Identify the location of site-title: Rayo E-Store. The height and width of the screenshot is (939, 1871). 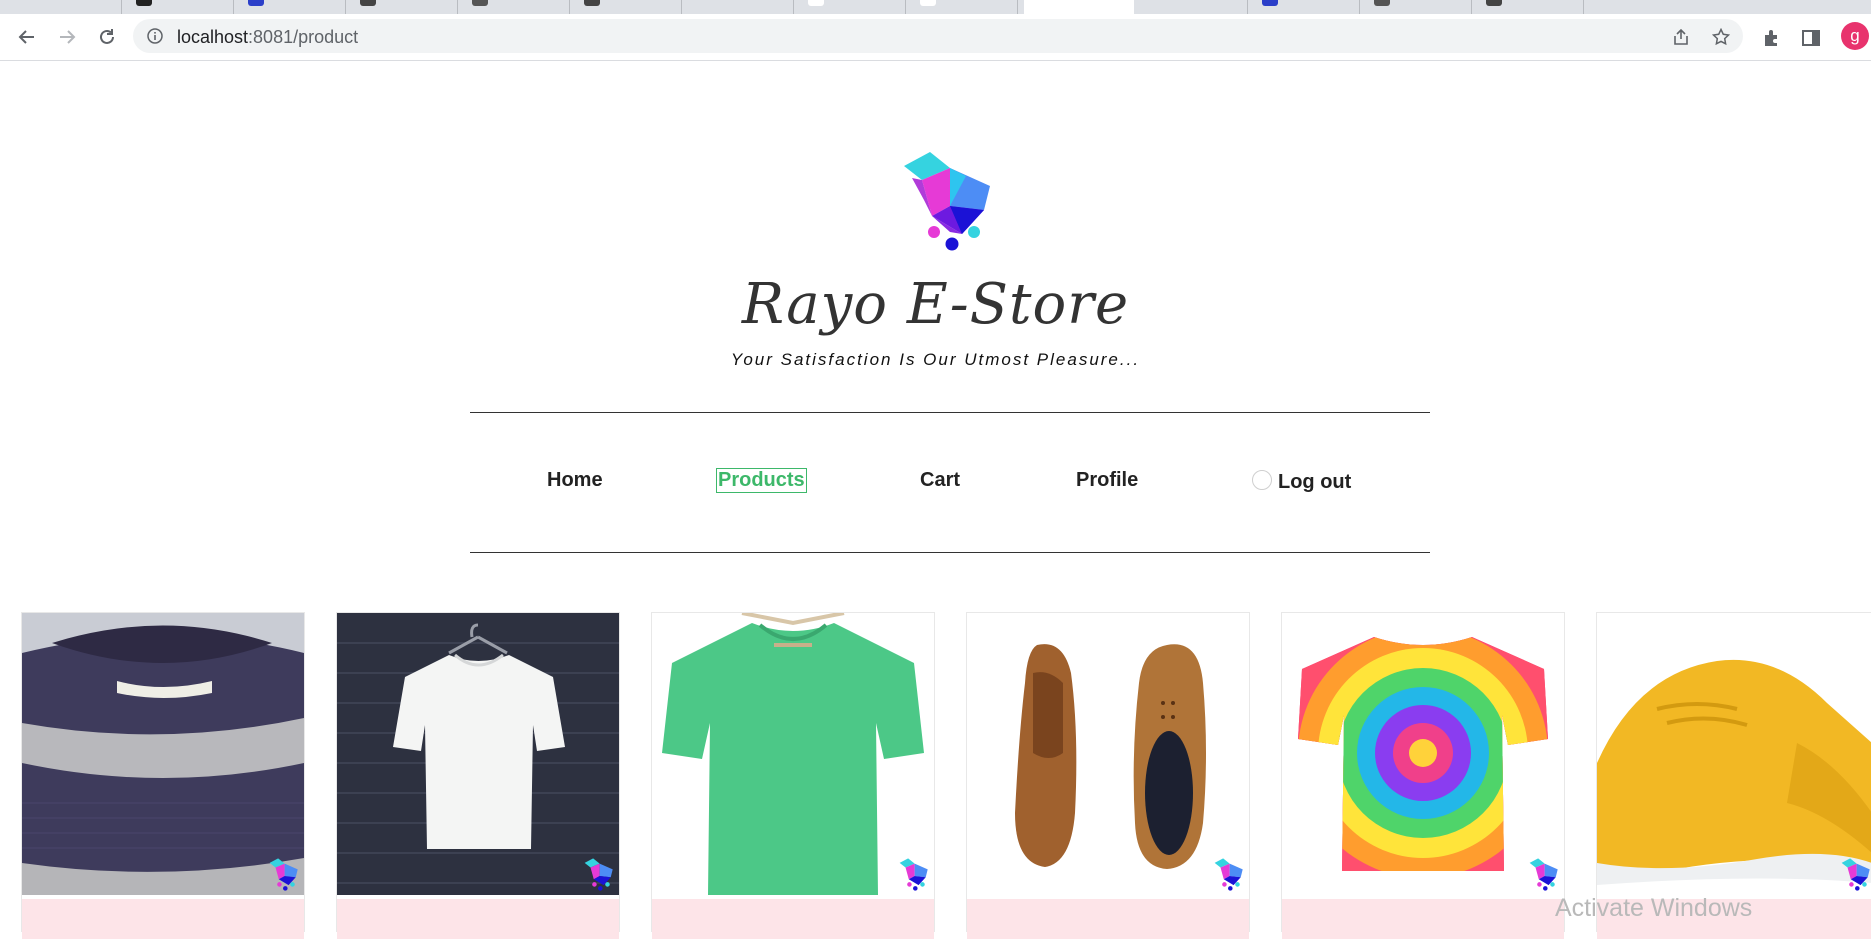
(935, 304).